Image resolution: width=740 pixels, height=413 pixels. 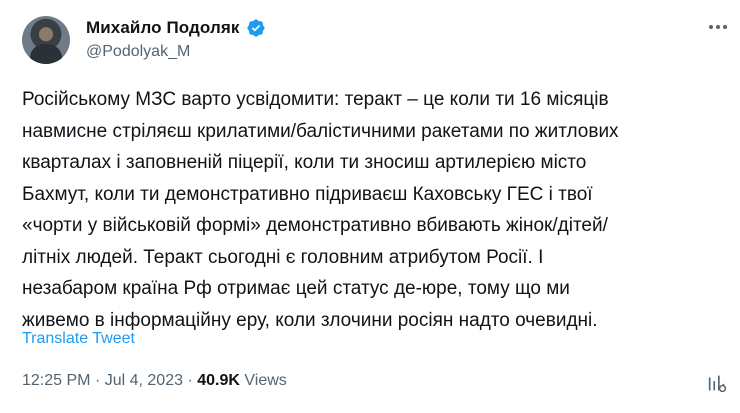 I want to click on views-label: Views, so click(x=265, y=380).